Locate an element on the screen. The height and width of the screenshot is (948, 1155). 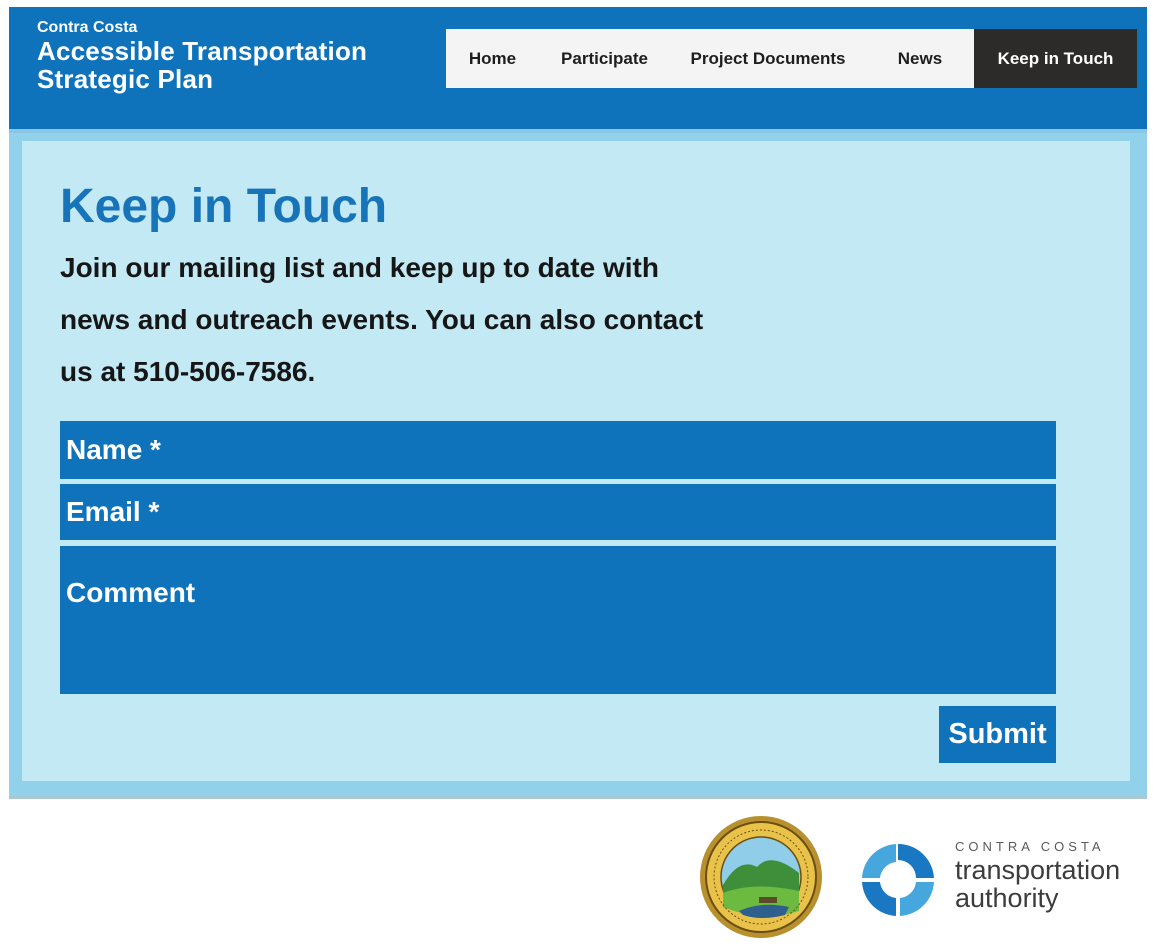
authority-name-line-1: transportation is located at coordinates (1038, 870).